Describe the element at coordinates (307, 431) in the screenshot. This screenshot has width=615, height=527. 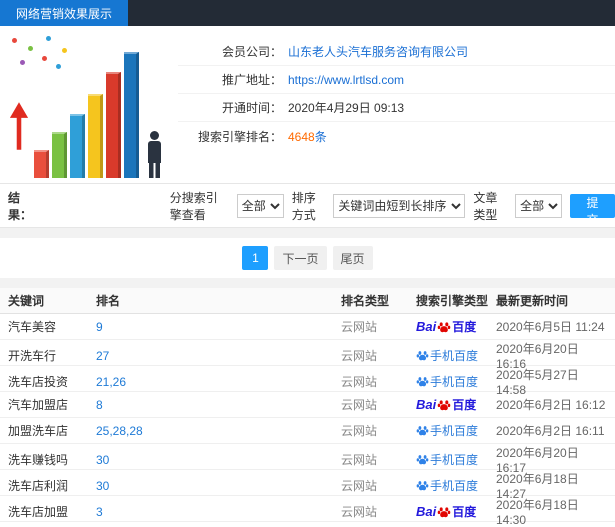
I see `table-row: 加盟洗车店 25,28,28 云网站 手机百度 2020年6月2日 16:11` at that location.